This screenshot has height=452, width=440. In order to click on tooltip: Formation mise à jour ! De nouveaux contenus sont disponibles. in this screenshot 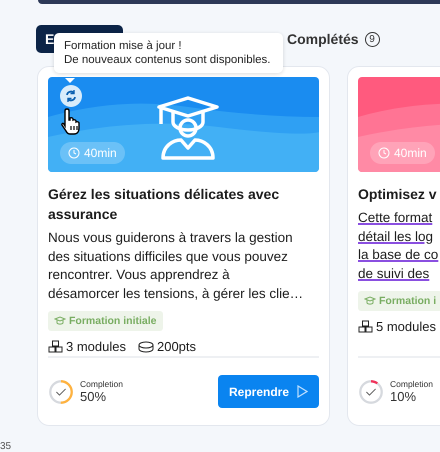, I will do `click(168, 53)`.